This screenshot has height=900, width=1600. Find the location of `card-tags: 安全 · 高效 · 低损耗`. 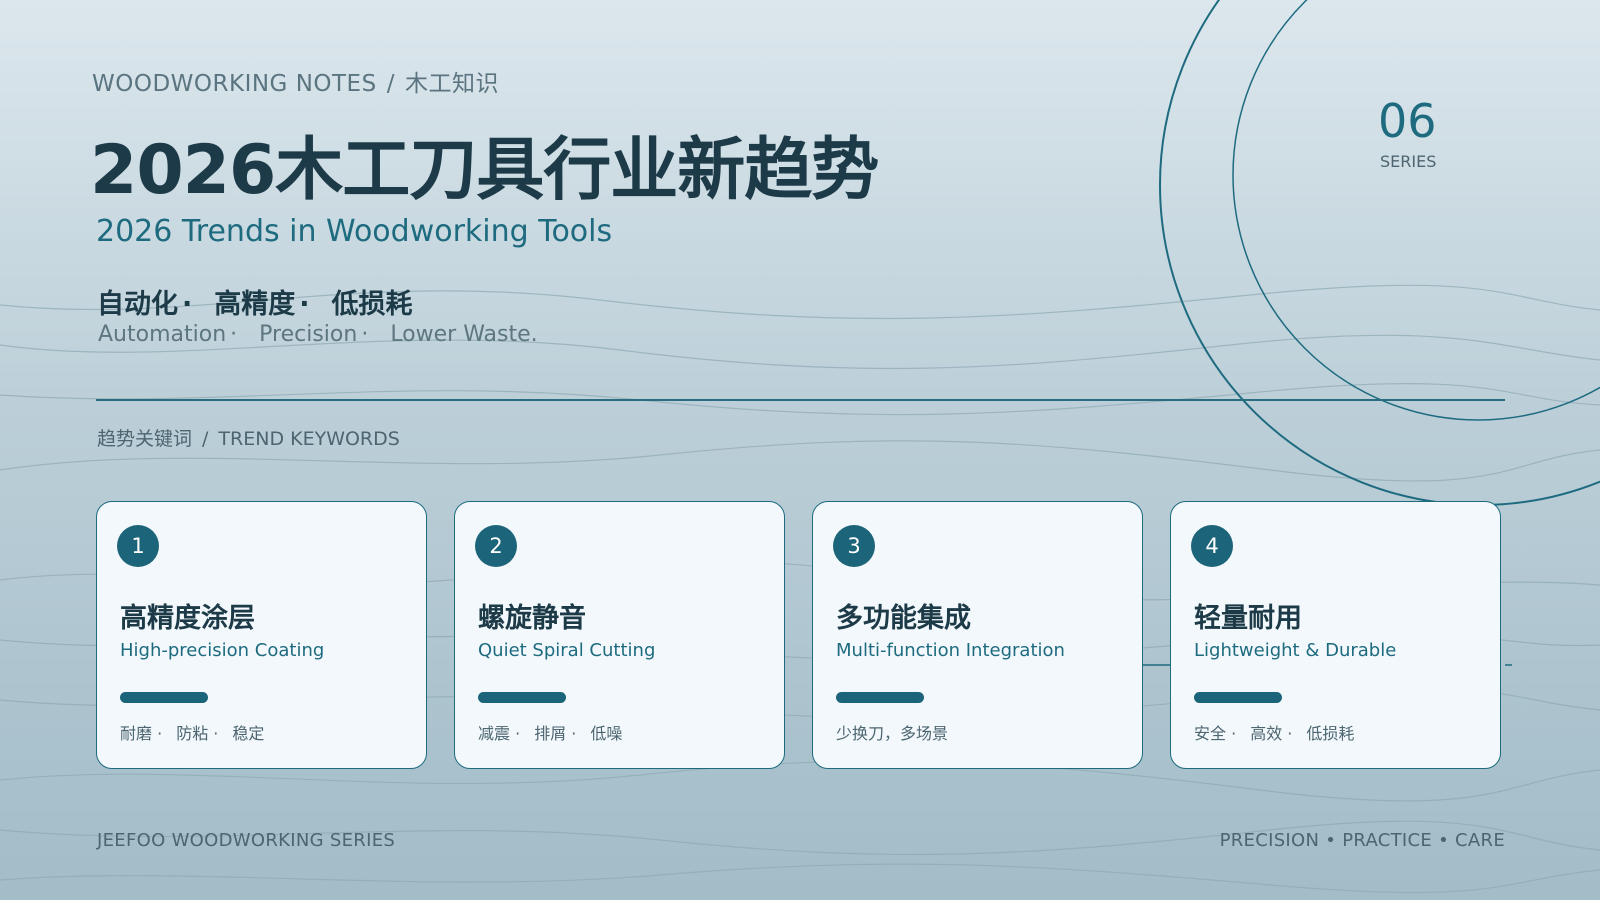

card-tags: 安全 · 高效 · 低损耗 is located at coordinates (1281, 732).